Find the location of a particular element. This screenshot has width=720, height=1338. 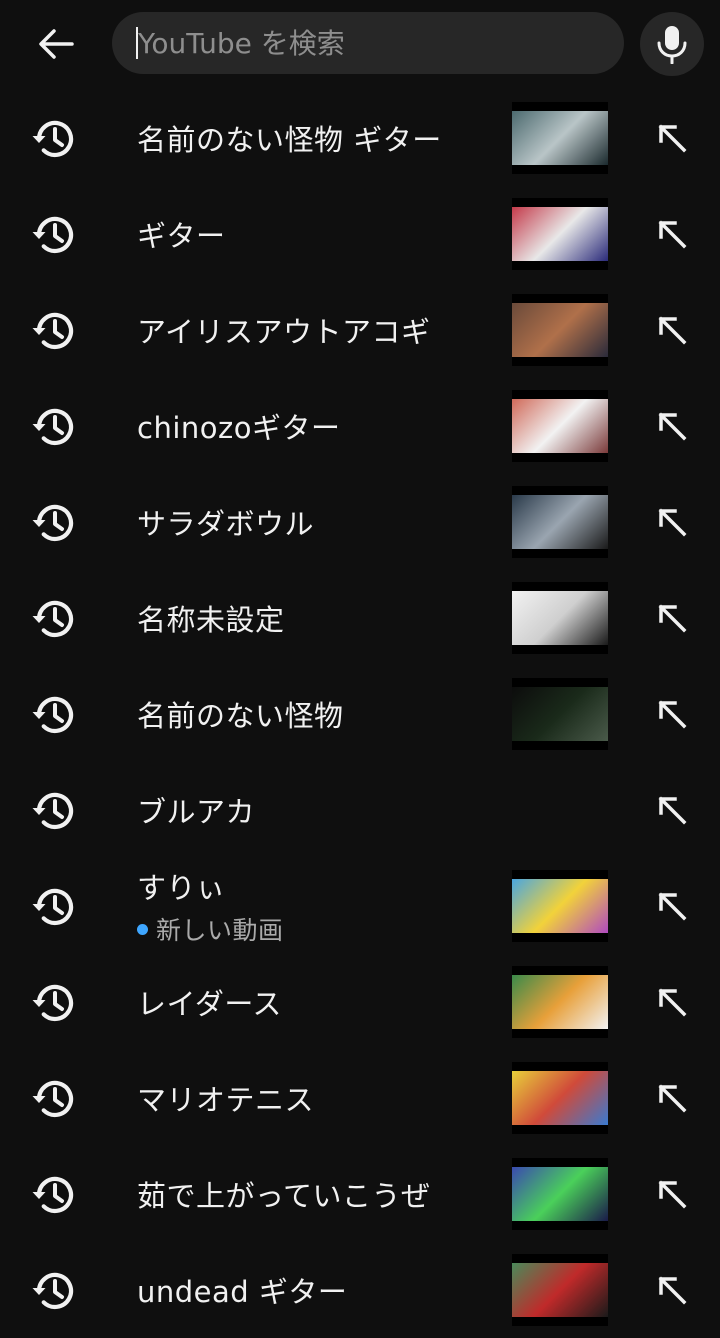

history-row: 名前のない怪物 ギター is located at coordinates (360, 138).